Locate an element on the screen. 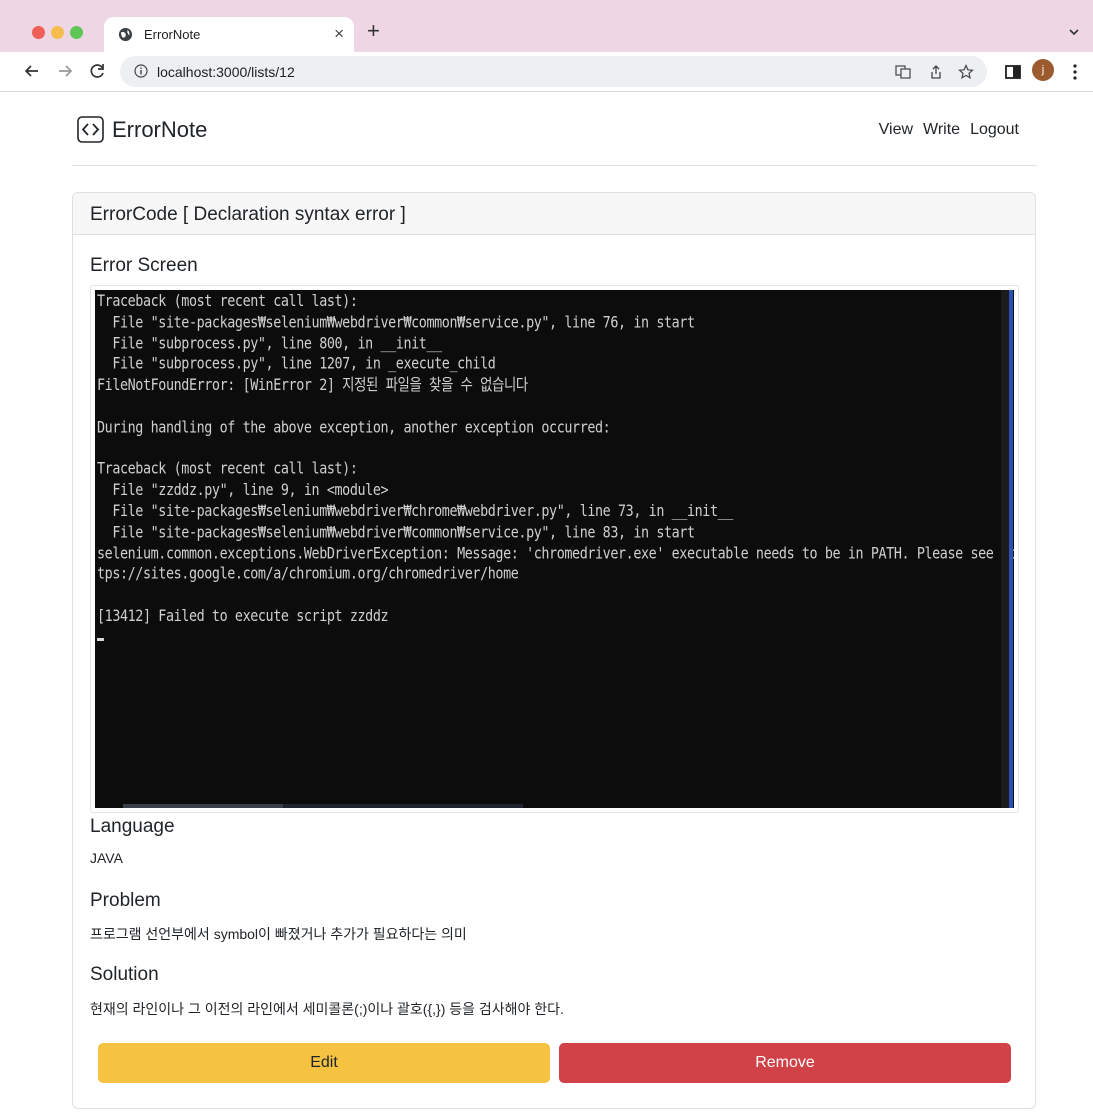  address-bar: localhost:3000/lists/12 is located at coordinates (553, 71).